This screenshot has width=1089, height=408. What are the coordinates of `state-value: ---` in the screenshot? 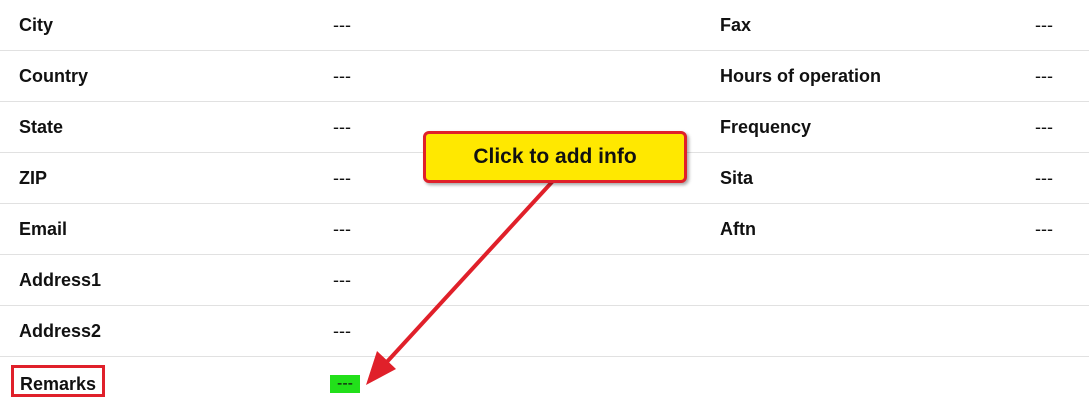 It's located at (342, 127).